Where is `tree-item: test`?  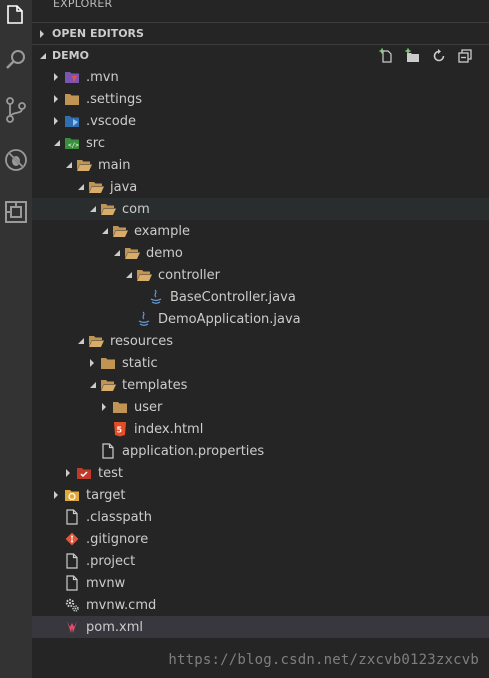
tree-item: test is located at coordinates (260, 473).